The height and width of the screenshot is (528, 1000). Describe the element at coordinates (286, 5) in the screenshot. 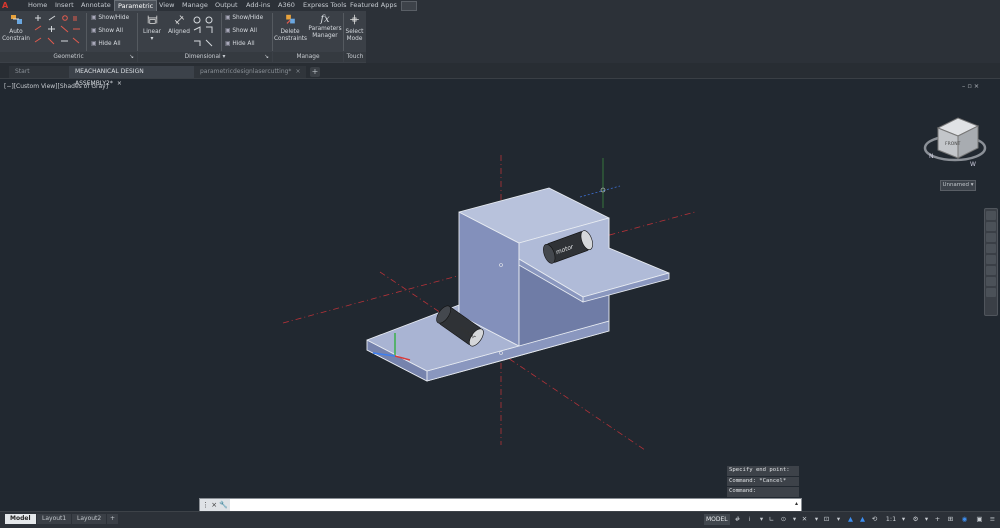

I see `tab-a360: A360` at that location.